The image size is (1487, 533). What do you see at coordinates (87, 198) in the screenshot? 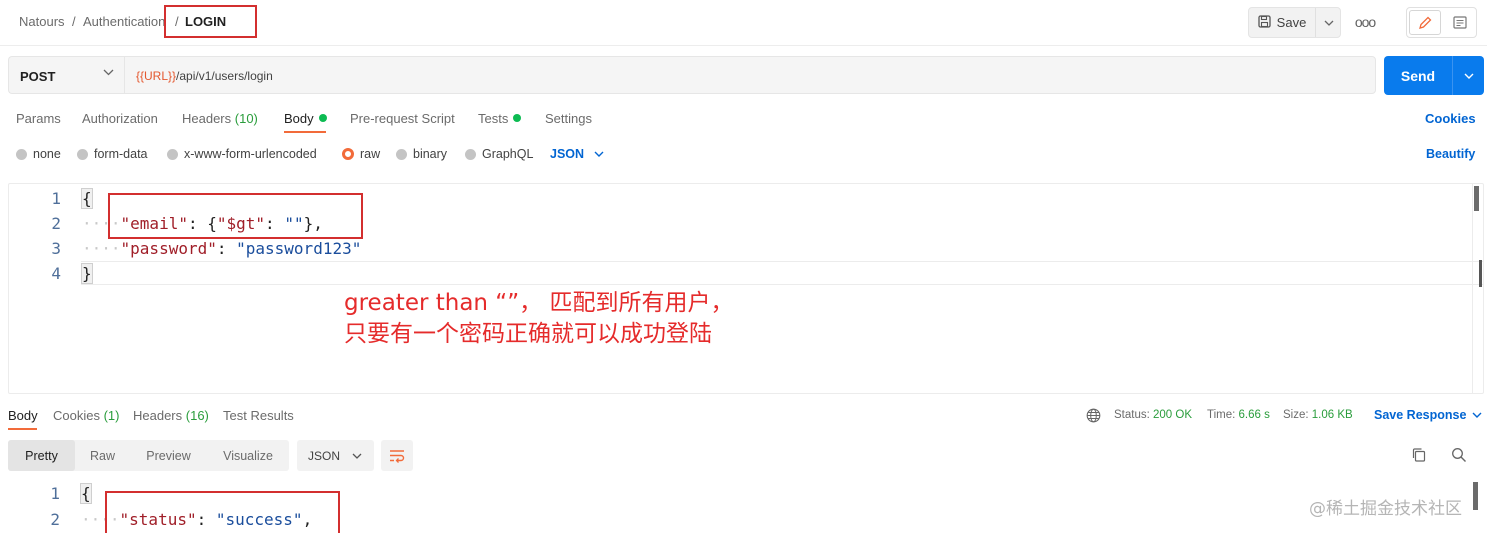
I see `code-line-1: {` at bounding box center [87, 198].